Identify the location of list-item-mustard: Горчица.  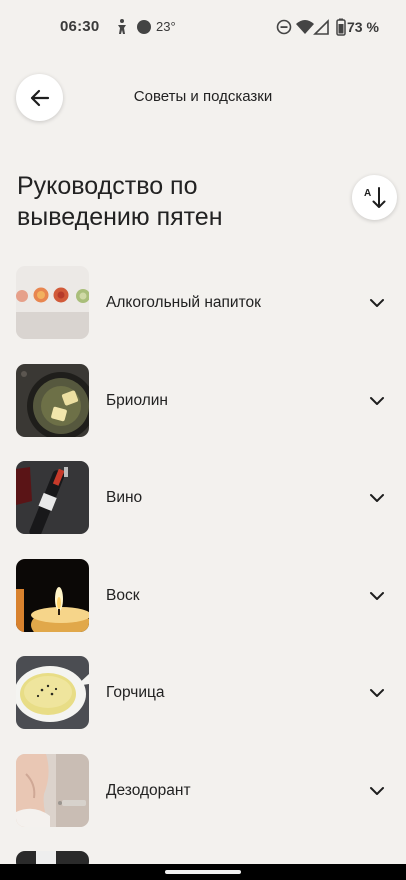
(203, 705).